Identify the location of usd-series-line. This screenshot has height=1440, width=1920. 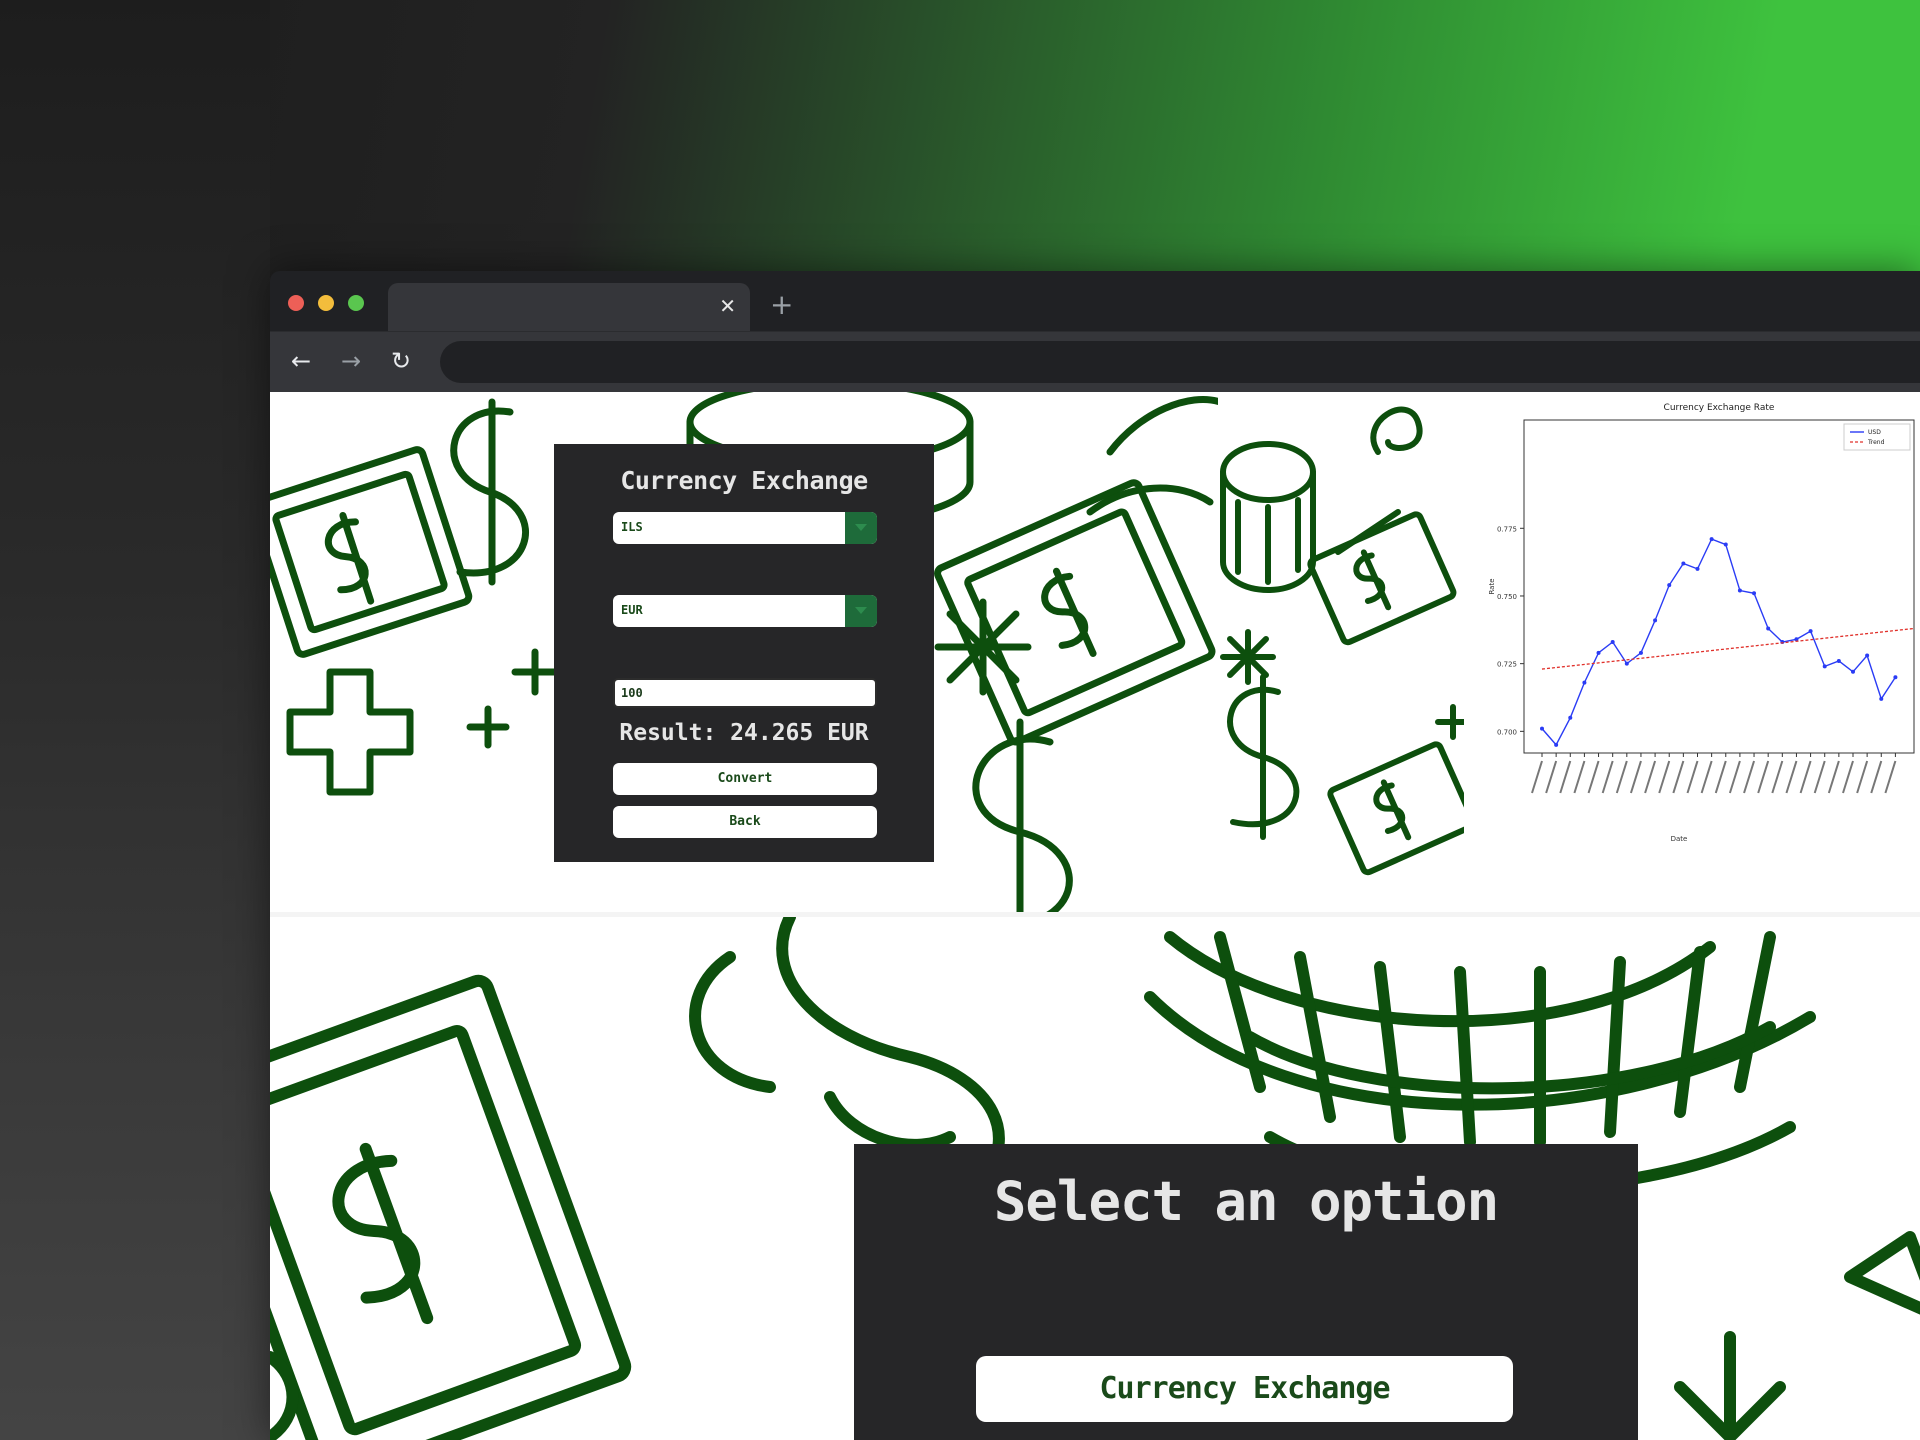
(1718, 642).